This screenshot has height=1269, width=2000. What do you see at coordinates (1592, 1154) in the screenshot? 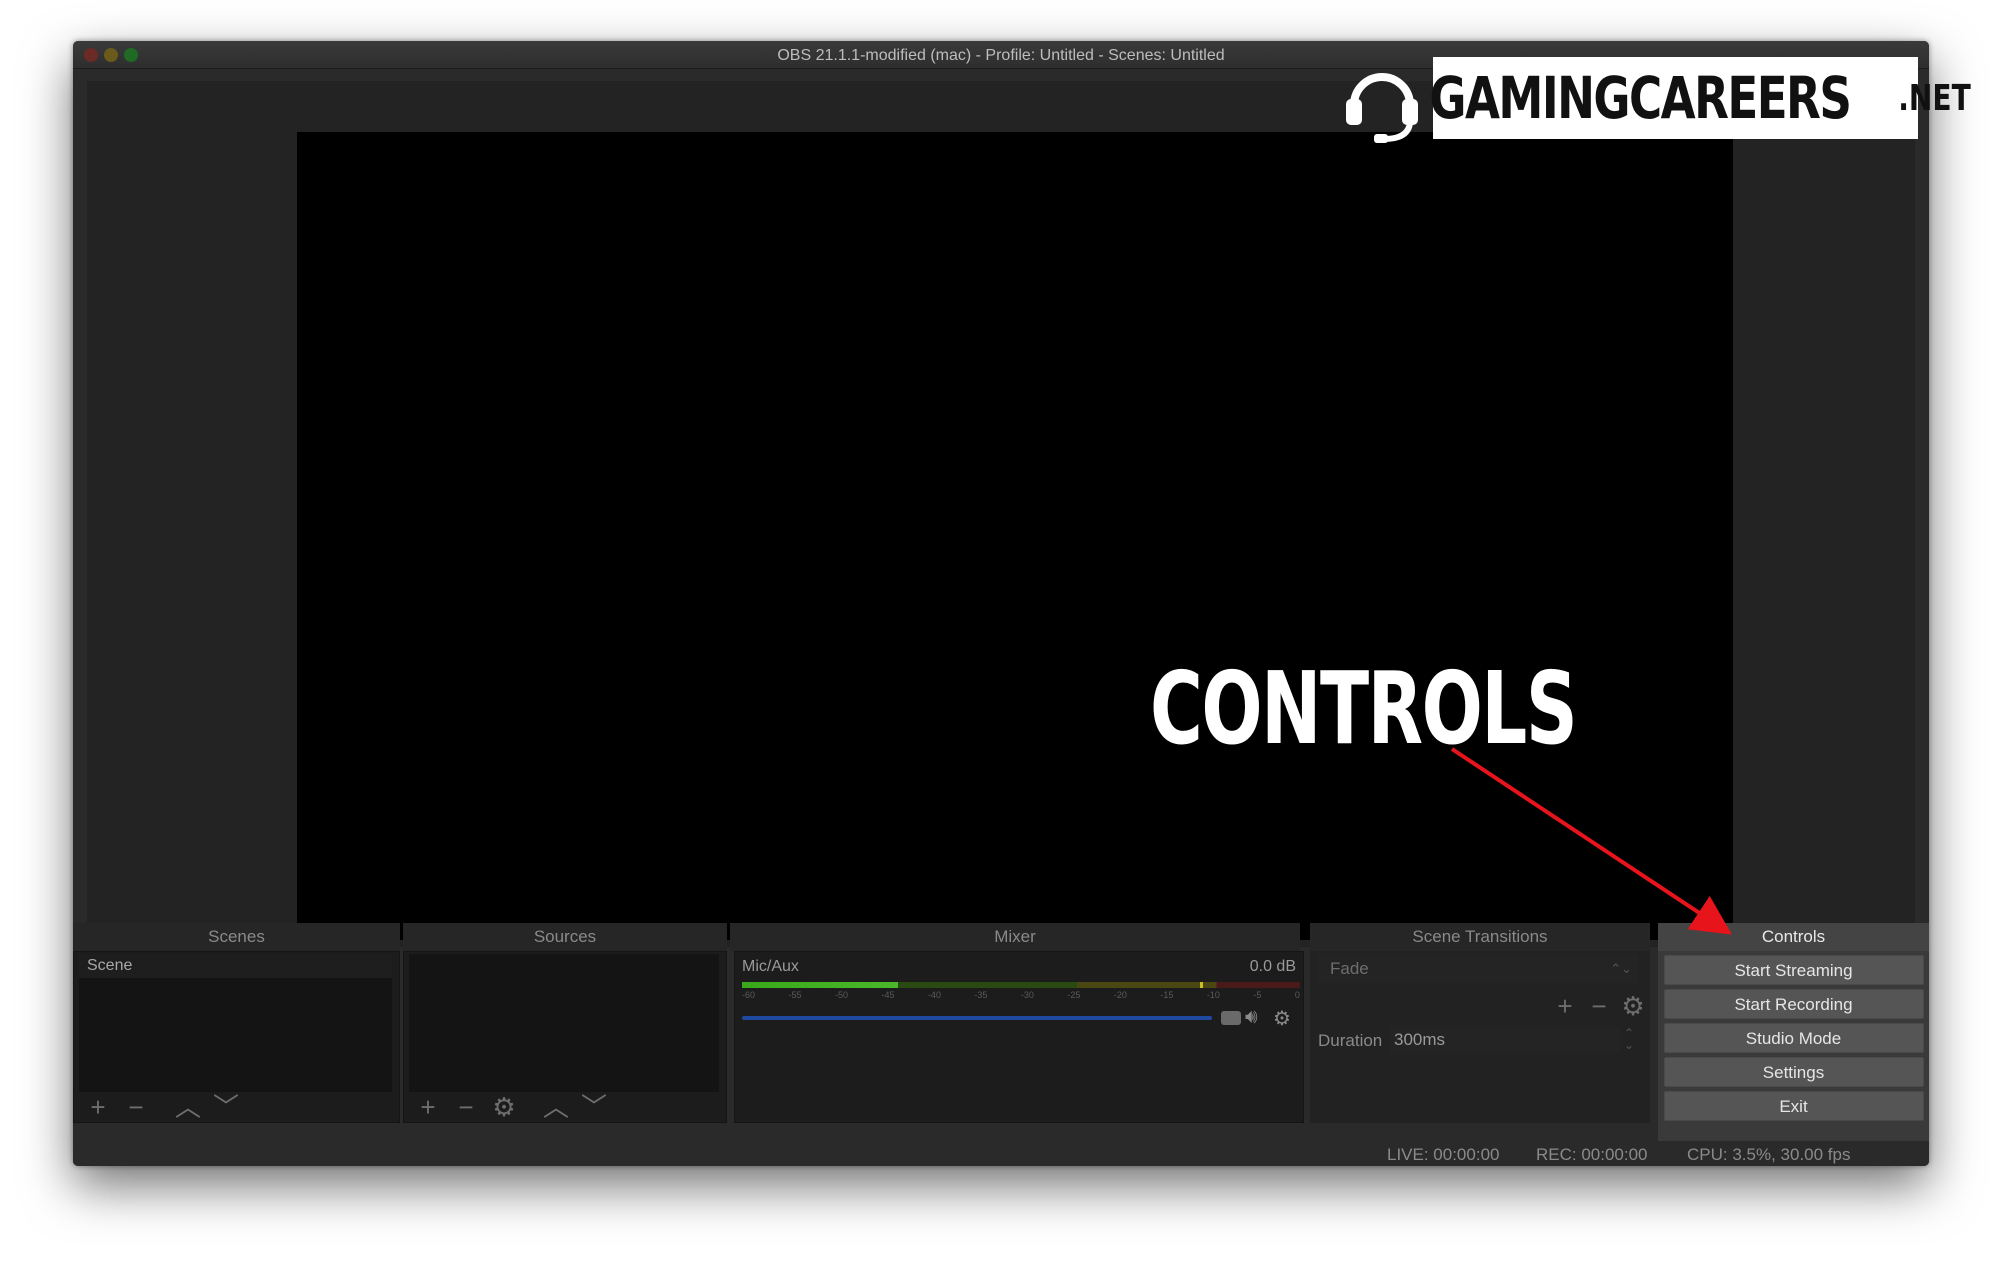
I see `rec-timer: REC: 00:00:00` at bounding box center [1592, 1154].